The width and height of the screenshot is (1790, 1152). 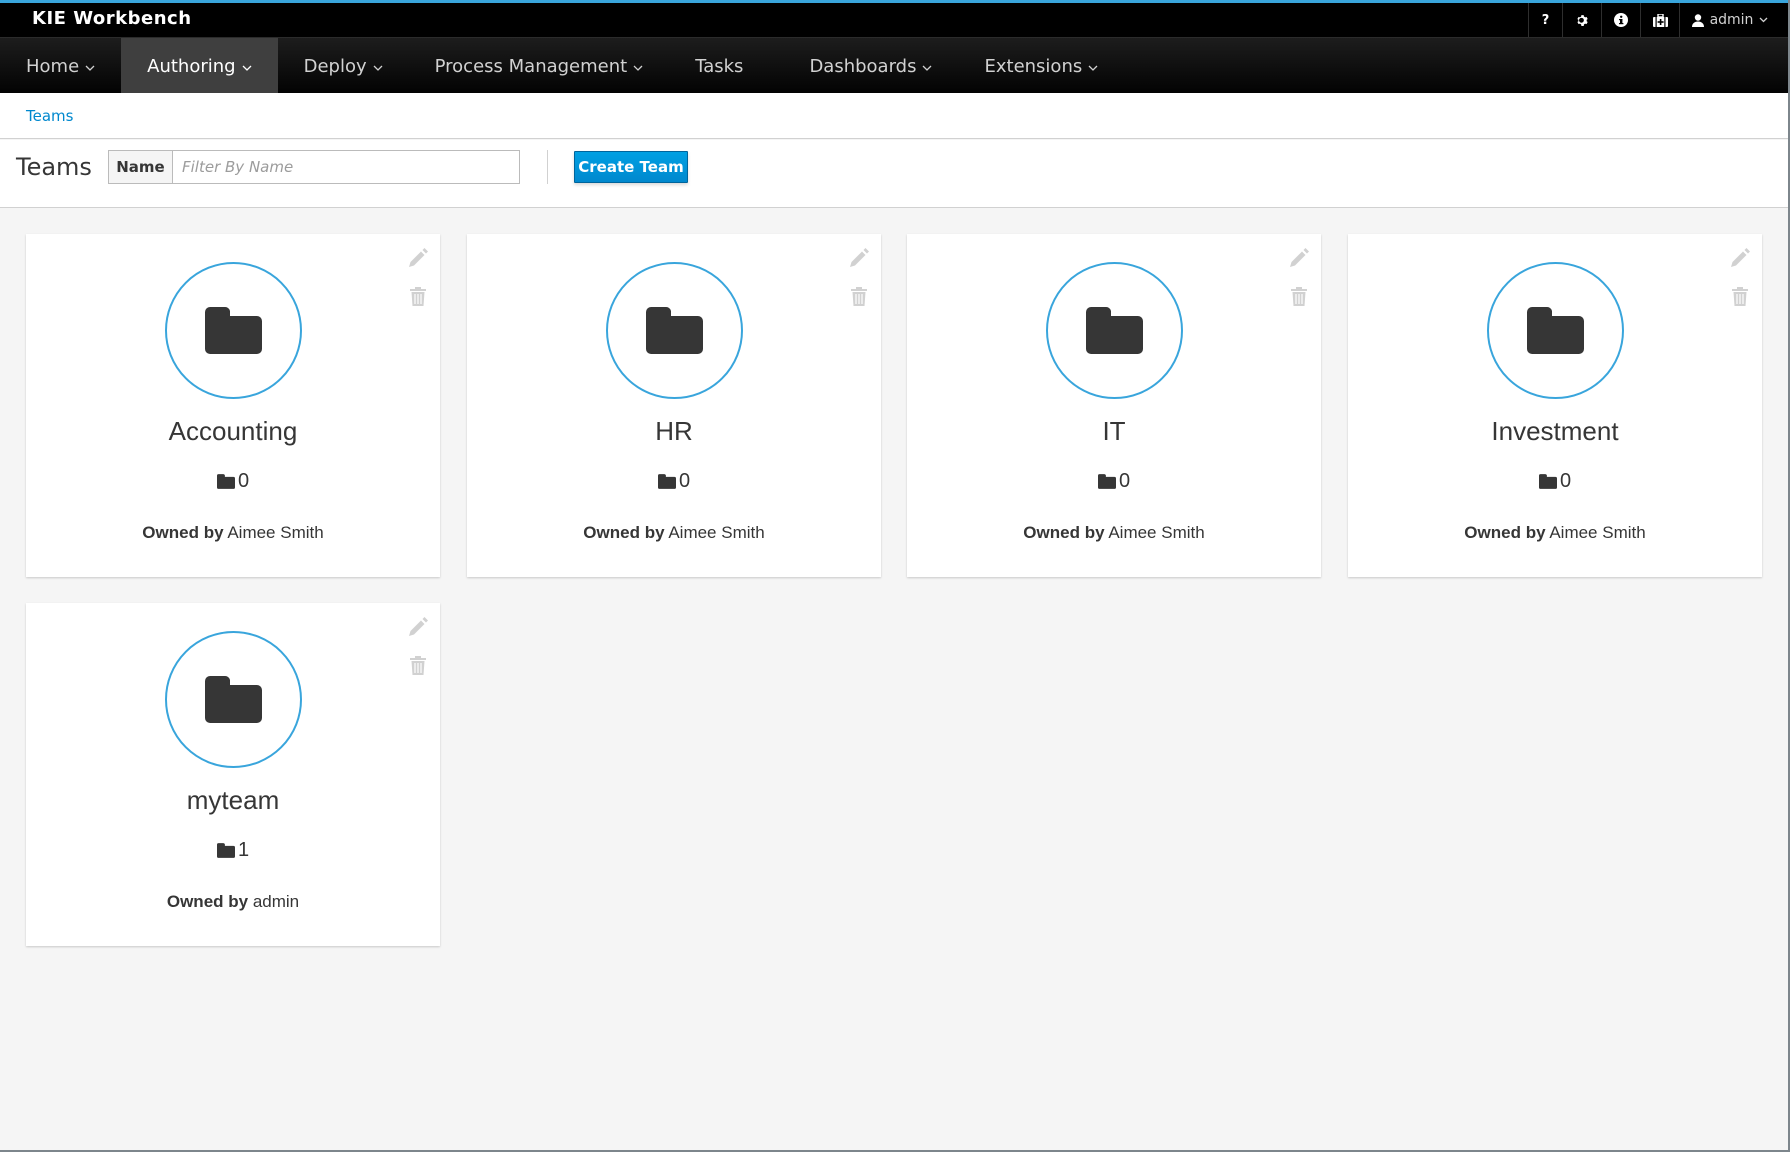 I want to click on apps-button, so click(x=1659, y=20).